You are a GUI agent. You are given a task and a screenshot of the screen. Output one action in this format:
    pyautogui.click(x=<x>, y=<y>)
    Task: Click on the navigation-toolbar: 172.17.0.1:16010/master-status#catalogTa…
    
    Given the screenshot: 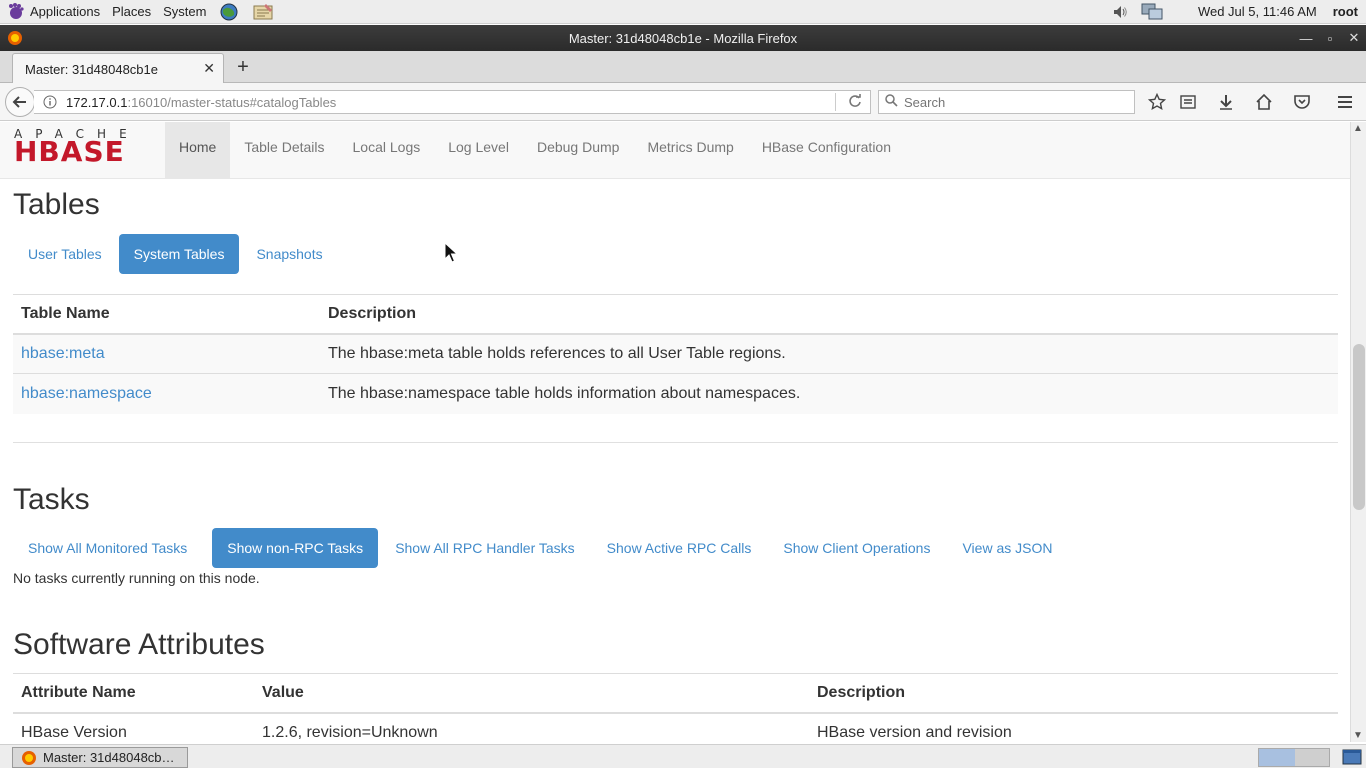 What is the action you would take?
    pyautogui.click(x=683, y=102)
    